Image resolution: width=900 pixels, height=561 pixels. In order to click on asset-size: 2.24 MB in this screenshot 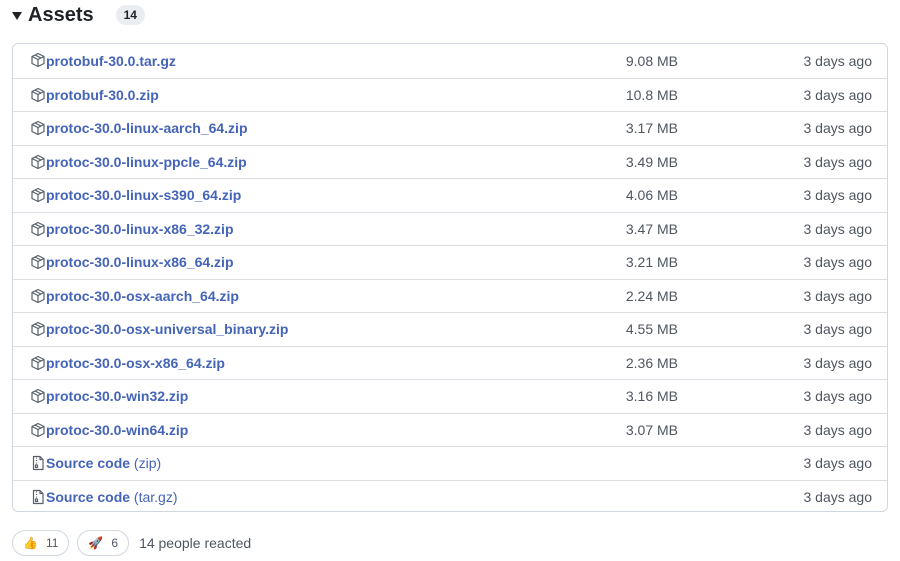, I will do `click(651, 295)`.